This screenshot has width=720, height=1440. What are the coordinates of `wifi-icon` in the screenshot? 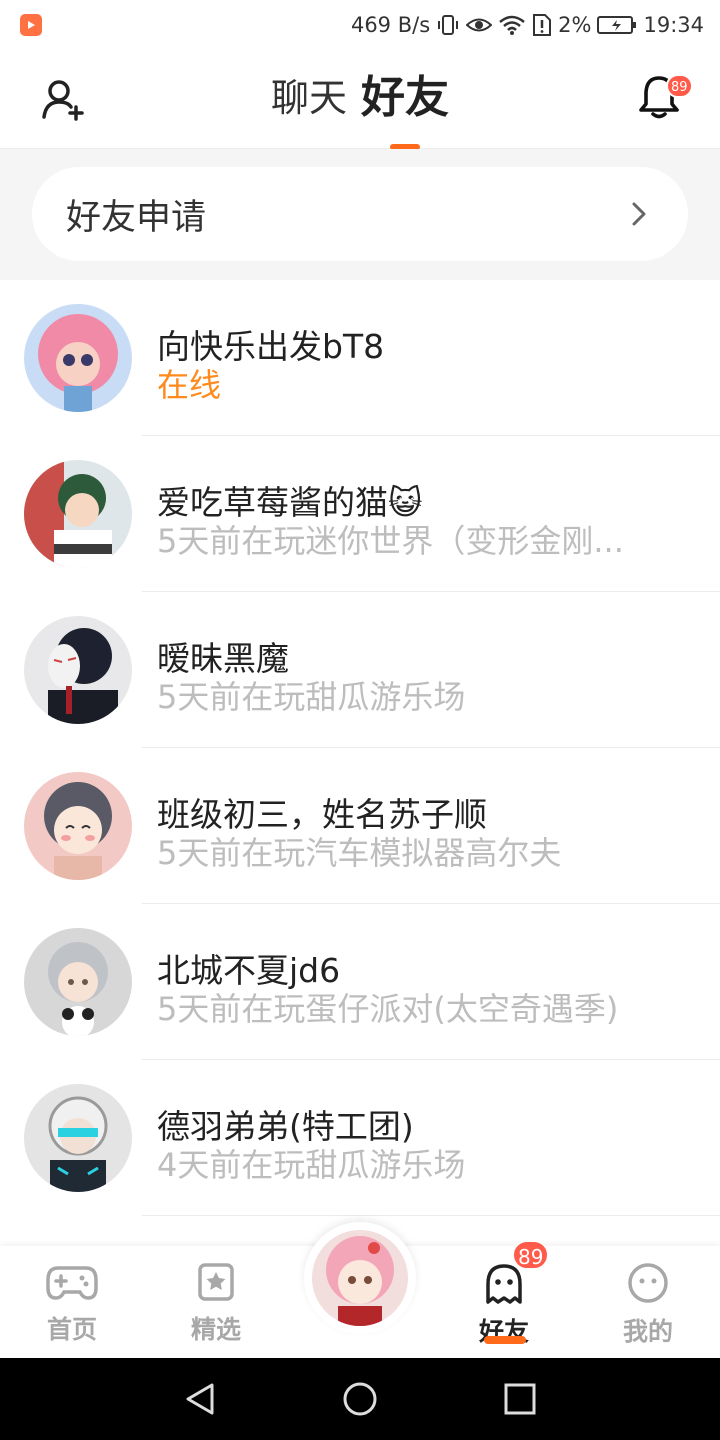 It's located at (512, 25).